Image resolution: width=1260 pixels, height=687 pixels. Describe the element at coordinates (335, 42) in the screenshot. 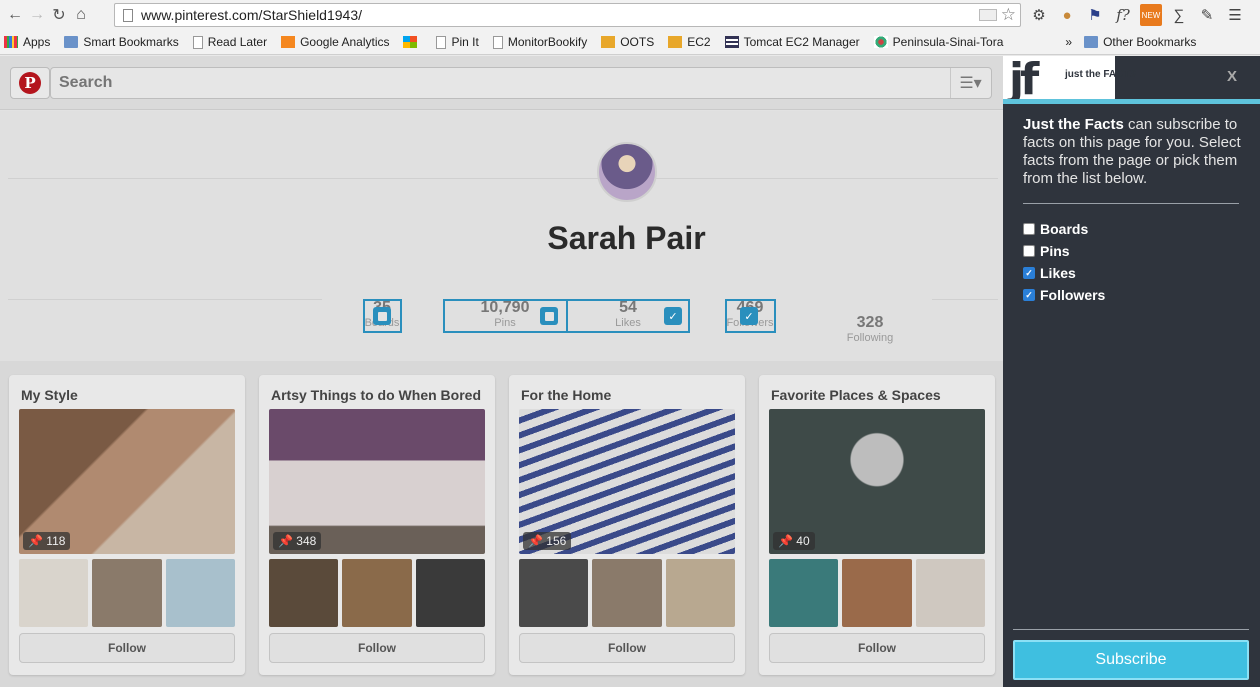

I see `bookmark-google-analytics: Google Analytics` at that location.